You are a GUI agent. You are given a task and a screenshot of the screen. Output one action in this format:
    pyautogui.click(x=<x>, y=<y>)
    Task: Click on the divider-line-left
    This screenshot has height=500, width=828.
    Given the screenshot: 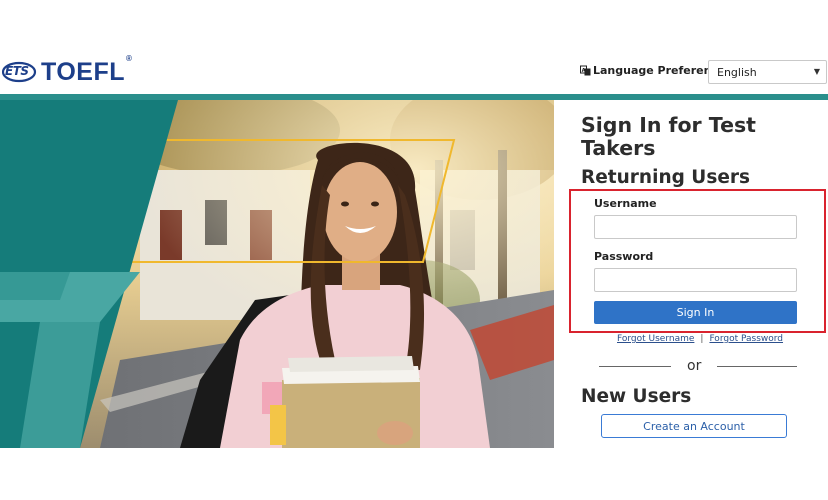 What is the action you would take?
    pyautogui.click(x=635, y=366)
    